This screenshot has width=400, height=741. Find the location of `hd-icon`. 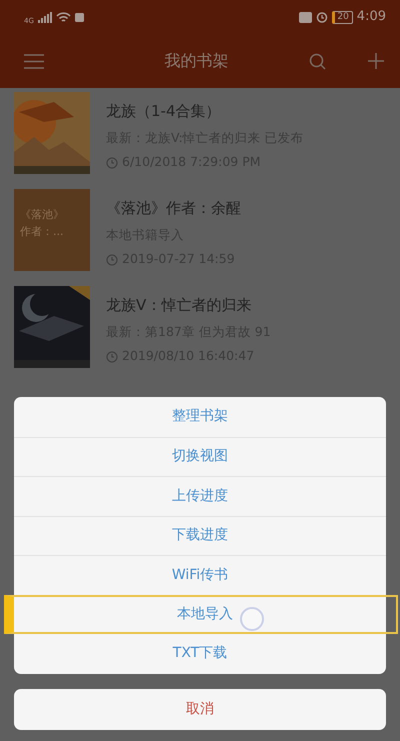

hd-icon is located at coordinates (305, 17).